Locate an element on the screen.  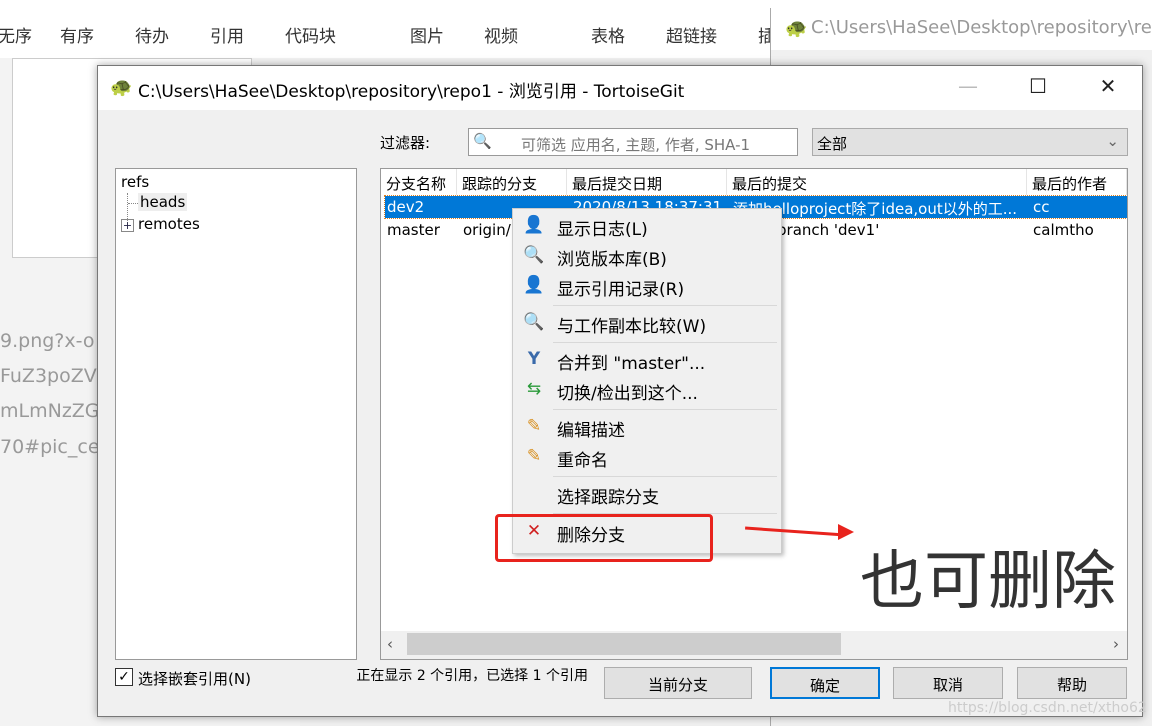
filter-placeholder: 可筛选 应用名, 主题, 作者, SHA-1 is located at coordinates (636, 145).